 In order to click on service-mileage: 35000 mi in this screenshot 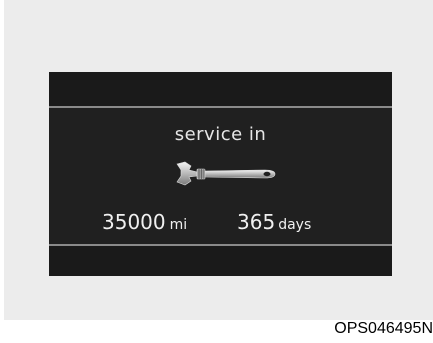, I will do `click(144, 222)`.